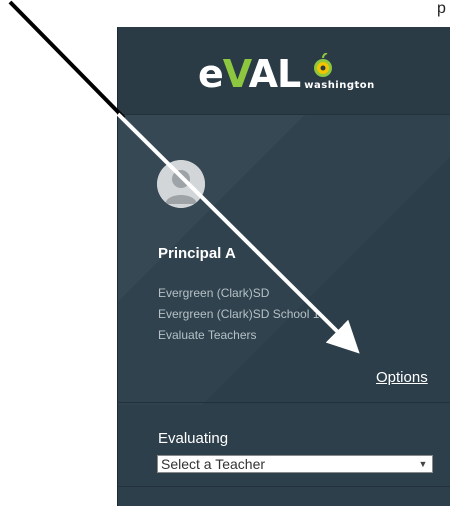  Describe the element at coordinates (239, 314) in the screenshot. I see `school-name: Evergreen (Clark)SD School 1` at that location.